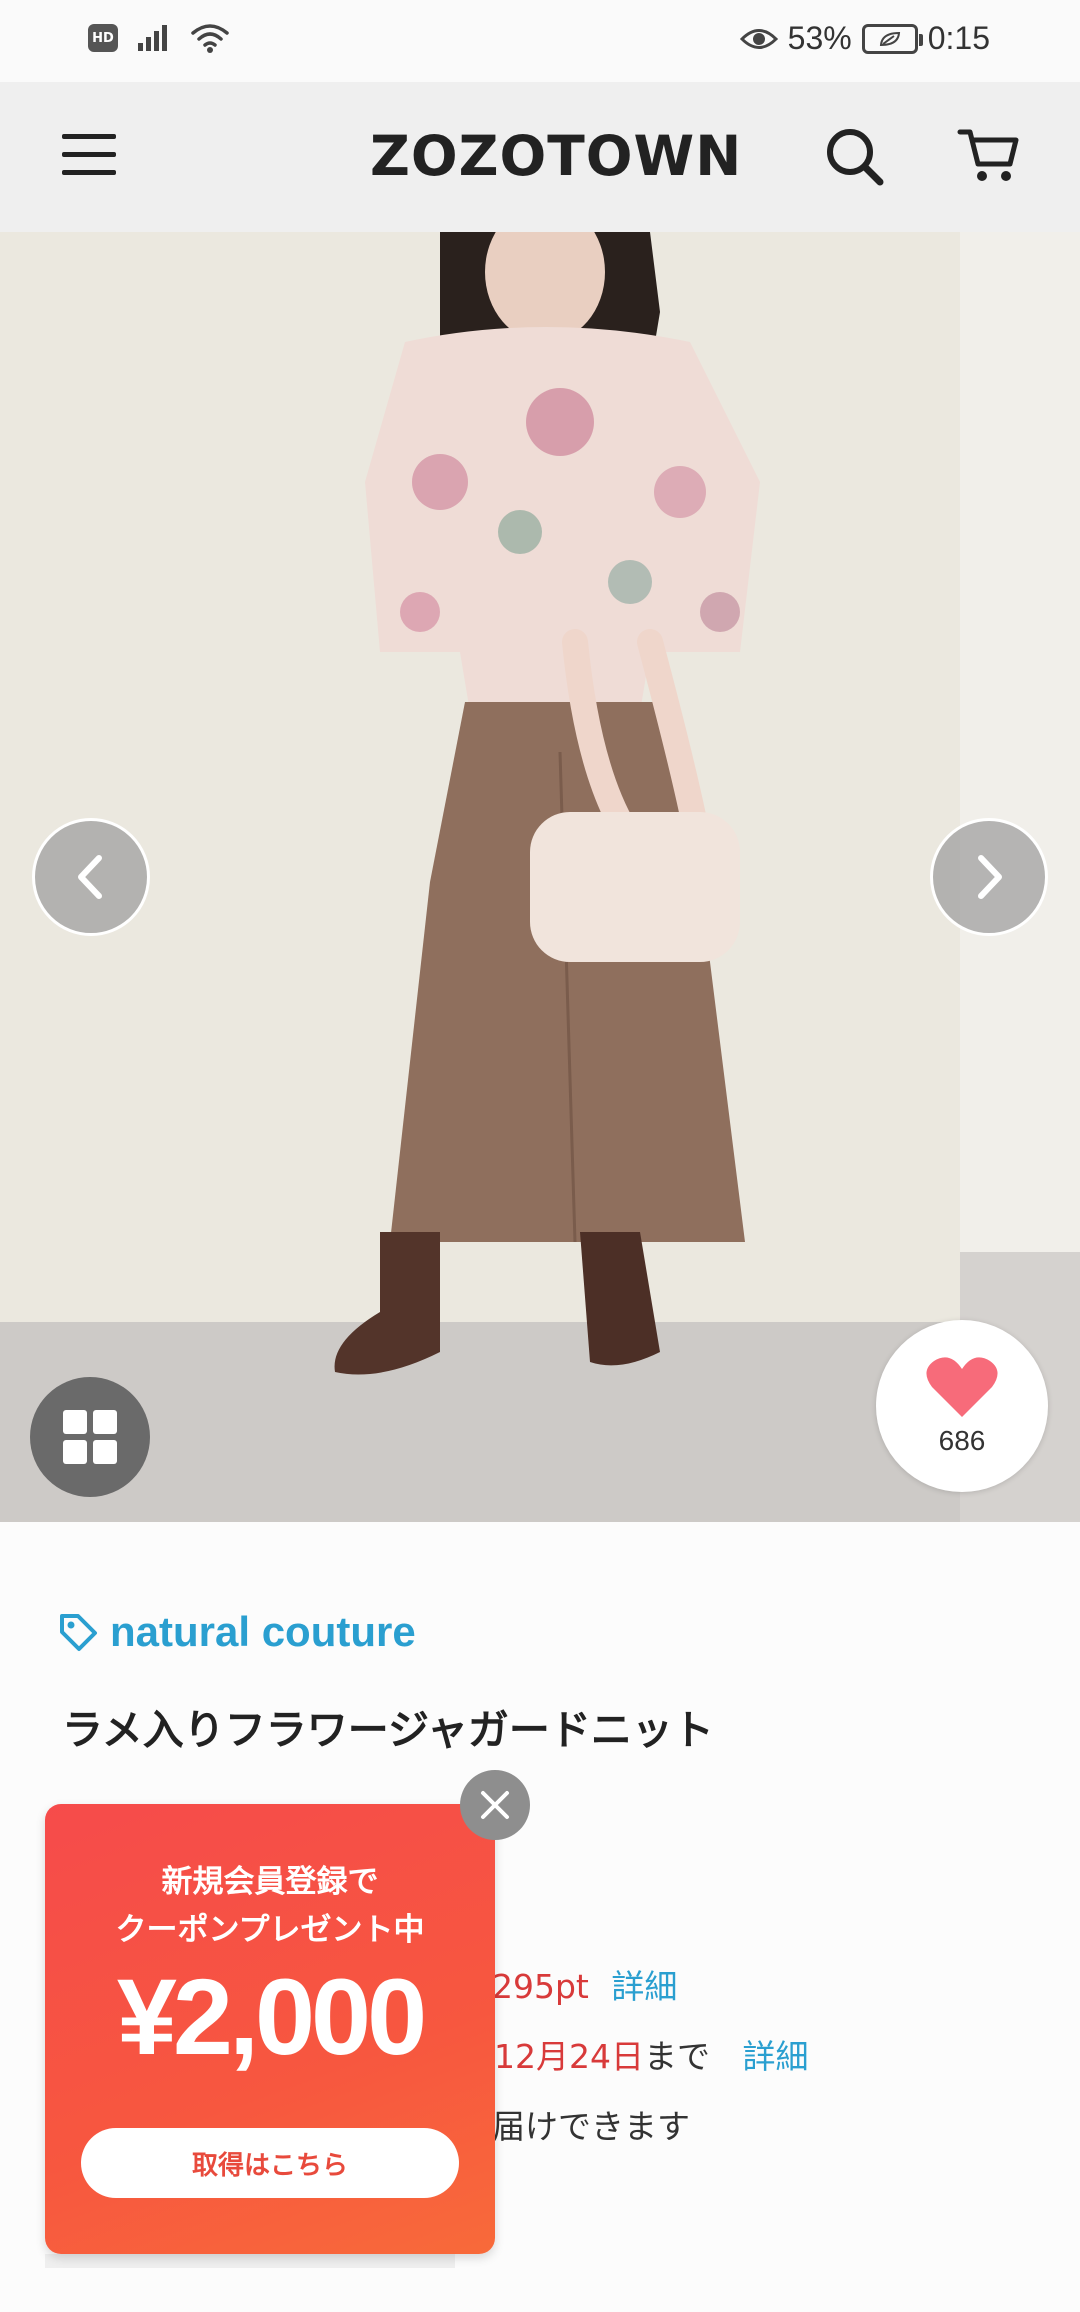 The image size is (1080, 2312). I want to click on battery-percent: 53%, so click(819, 38).